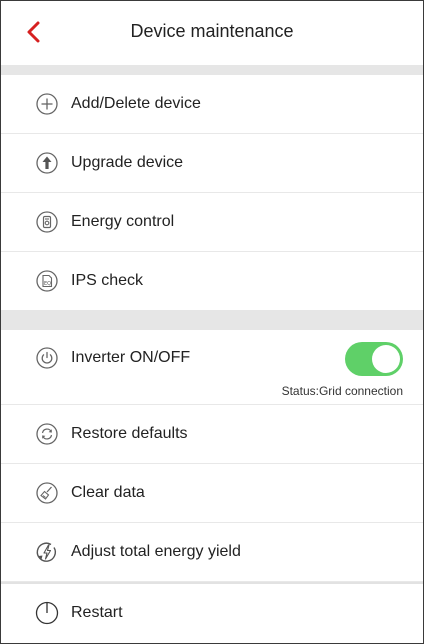 This screenshot has width=424, height=644. Describe the element at coordinates (212, 434) in the screenshot. I see `restore-defaults-item: Restore defaults` at that location.